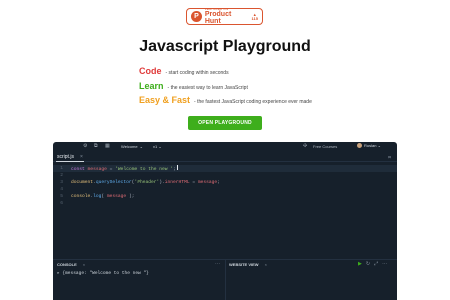 This screenshot has width=450, height=300. I want to click on upvote-count: 115, so click(254, 18).